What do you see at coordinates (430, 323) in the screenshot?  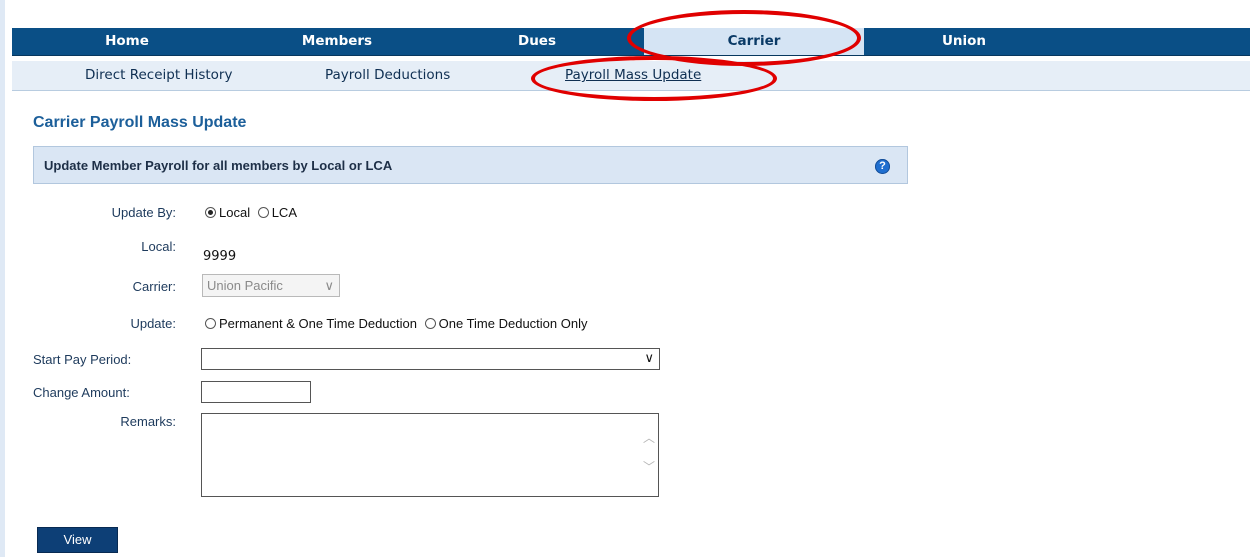 I see `radio-one-time-only` at bounding box center [430, 323].